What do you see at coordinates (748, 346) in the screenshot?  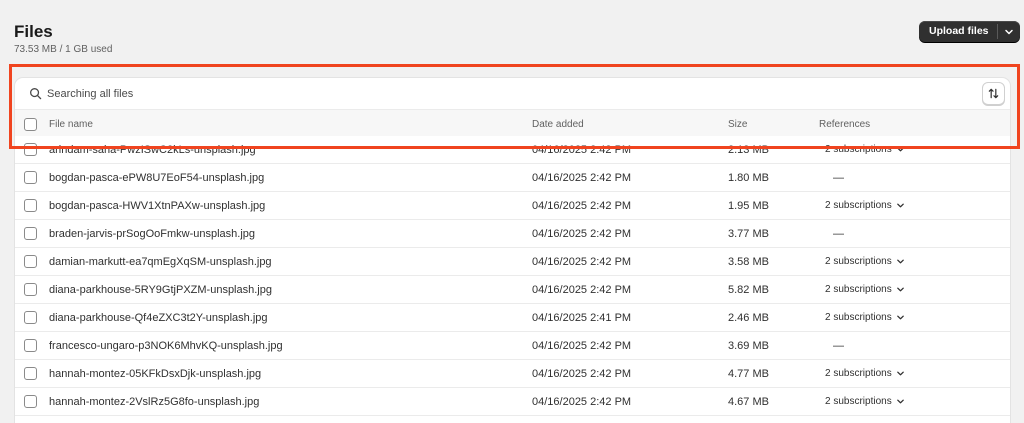 I see `file-size: 3.69 MB` at bounding box center [748, 346].